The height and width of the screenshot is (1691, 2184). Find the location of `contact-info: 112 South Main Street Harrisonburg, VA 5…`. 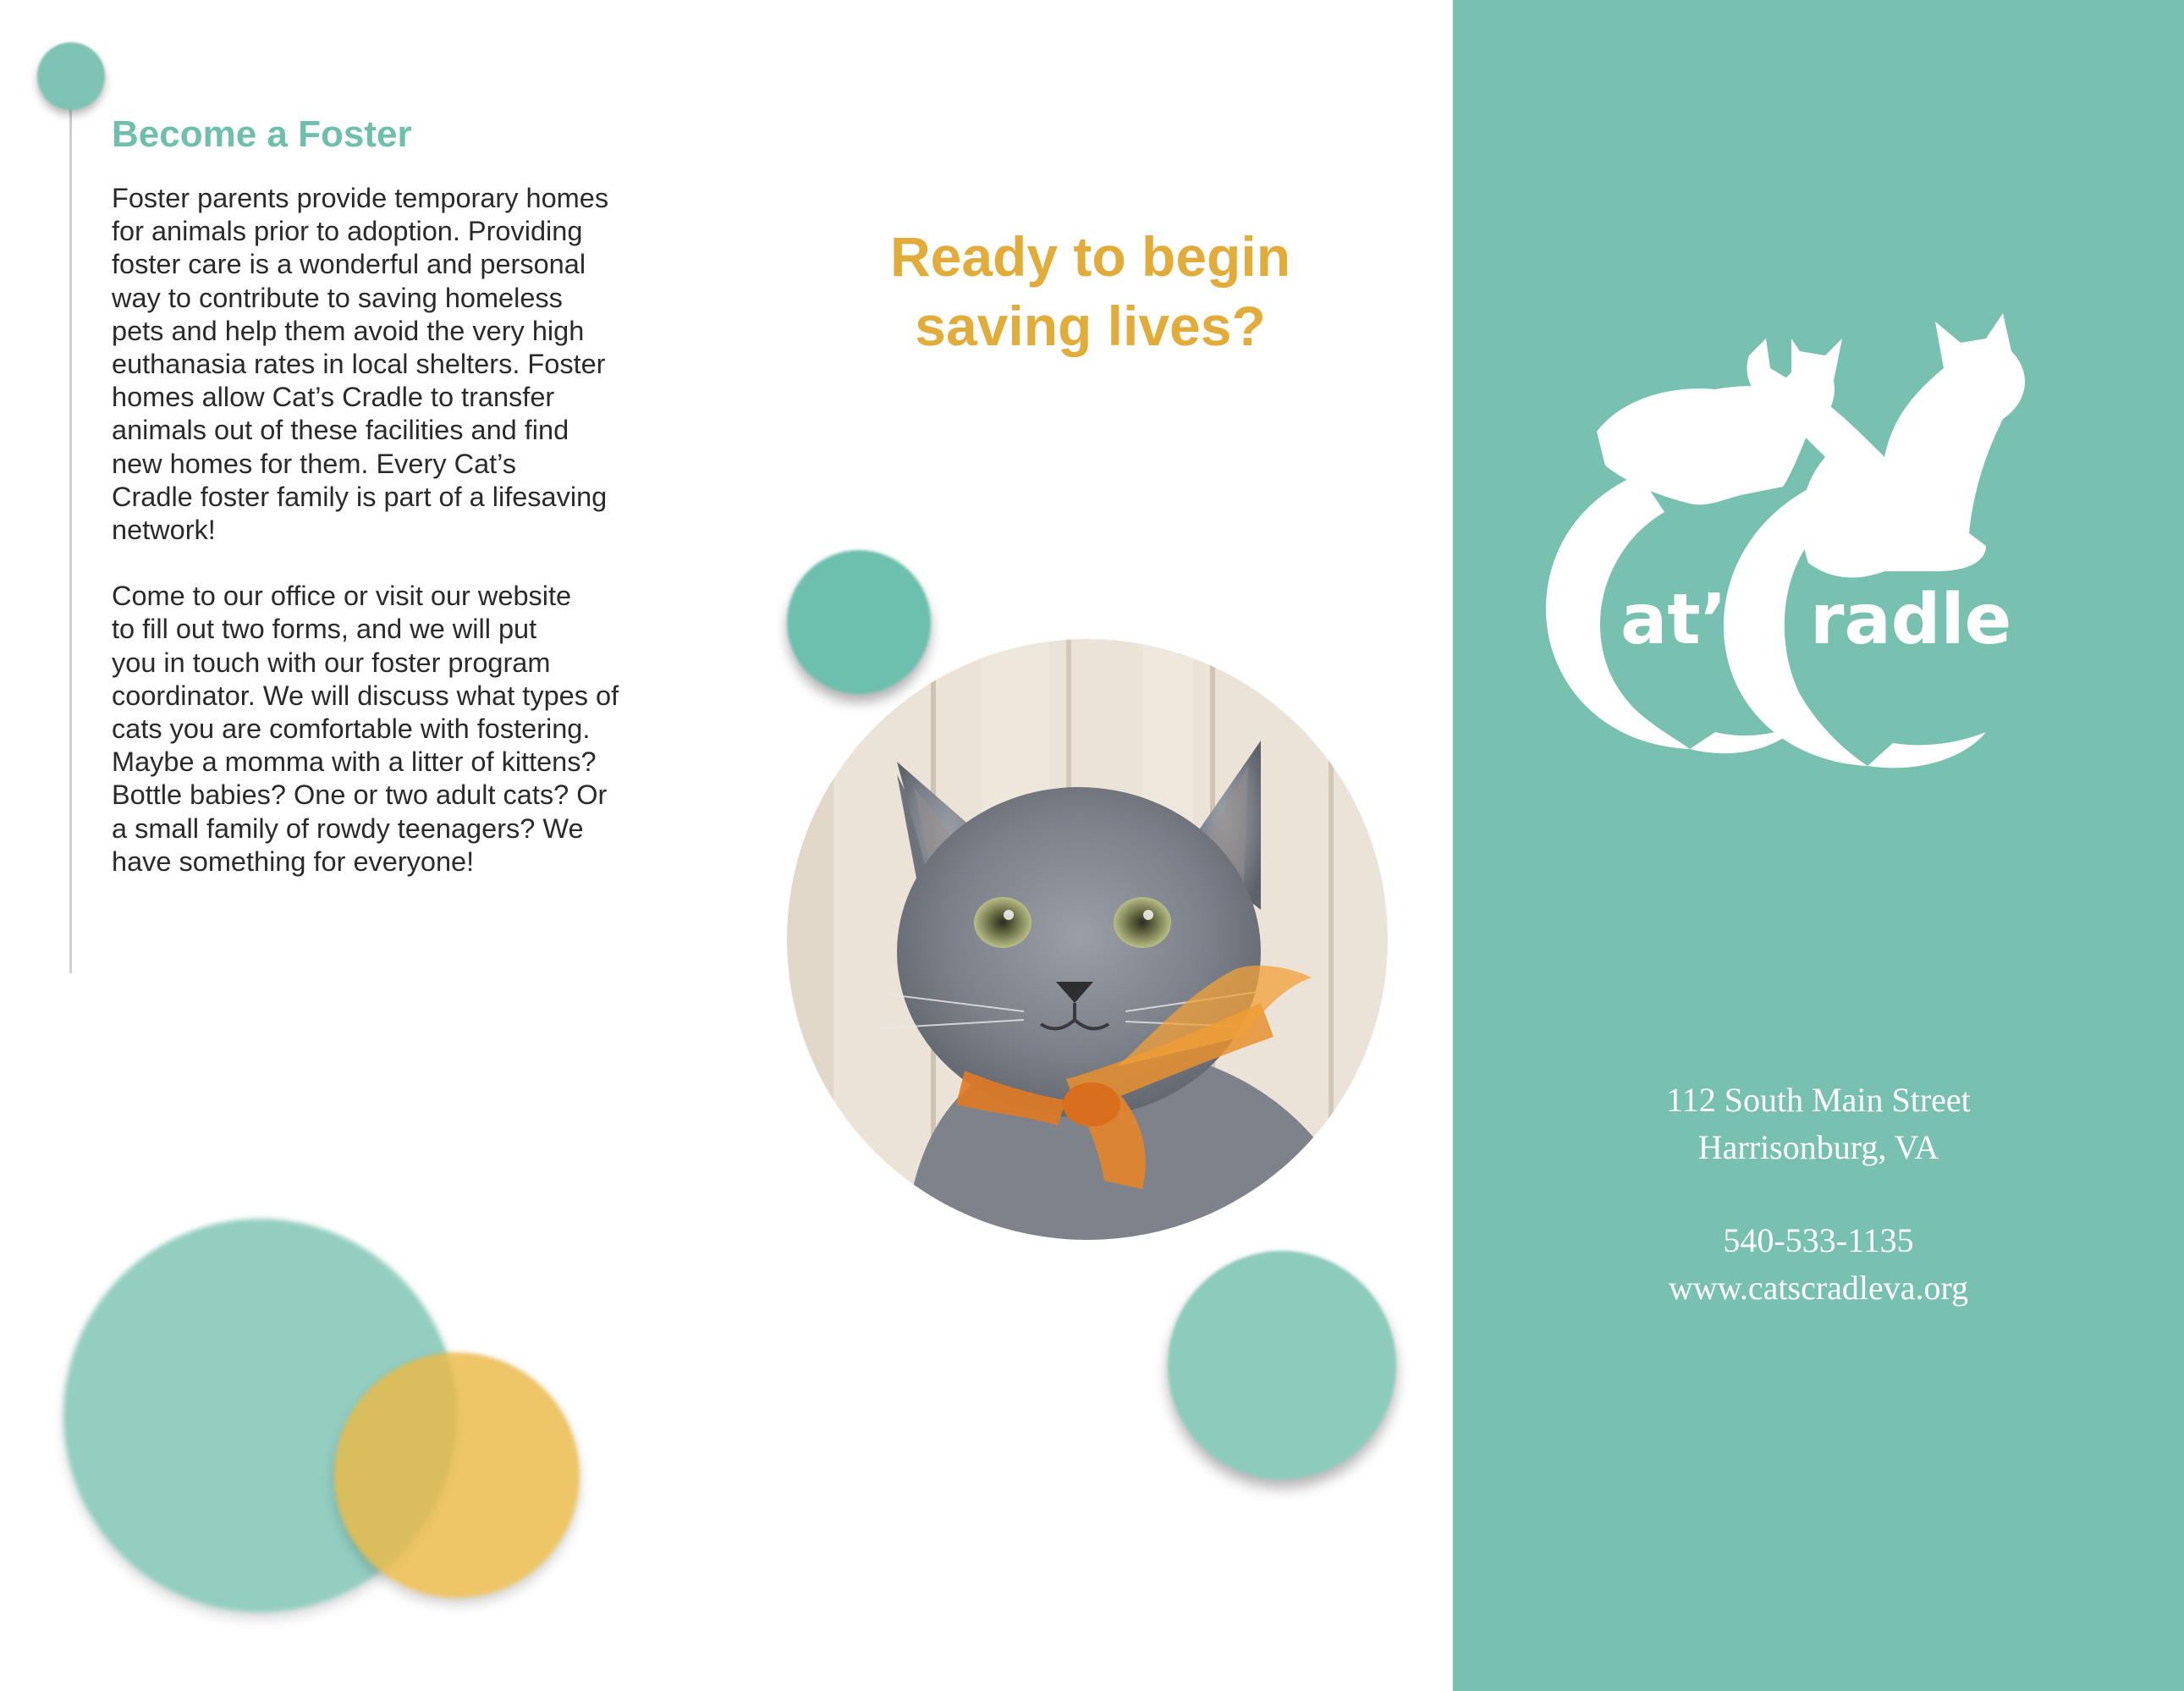

contact-info: 112 South Main Street Harrisonburg, VA 5… is located at coordinates (1818, 1194).